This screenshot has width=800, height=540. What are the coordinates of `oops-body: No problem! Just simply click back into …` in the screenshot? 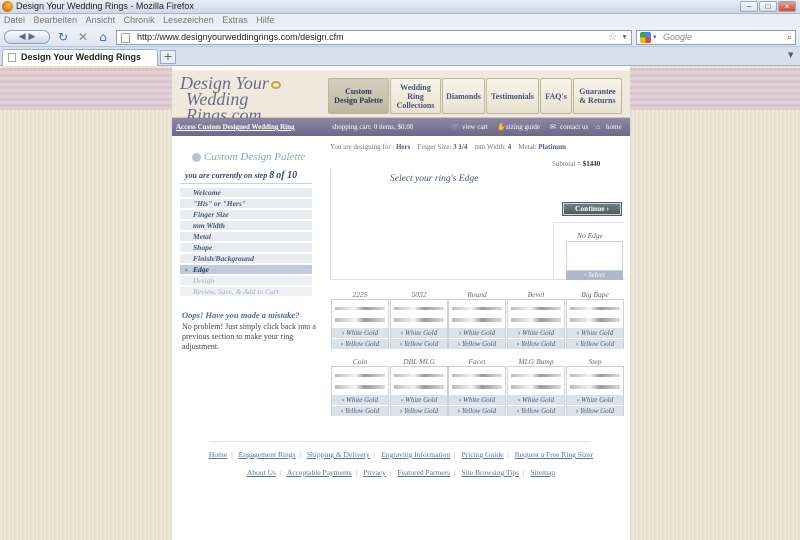 It's located at (249, 336).